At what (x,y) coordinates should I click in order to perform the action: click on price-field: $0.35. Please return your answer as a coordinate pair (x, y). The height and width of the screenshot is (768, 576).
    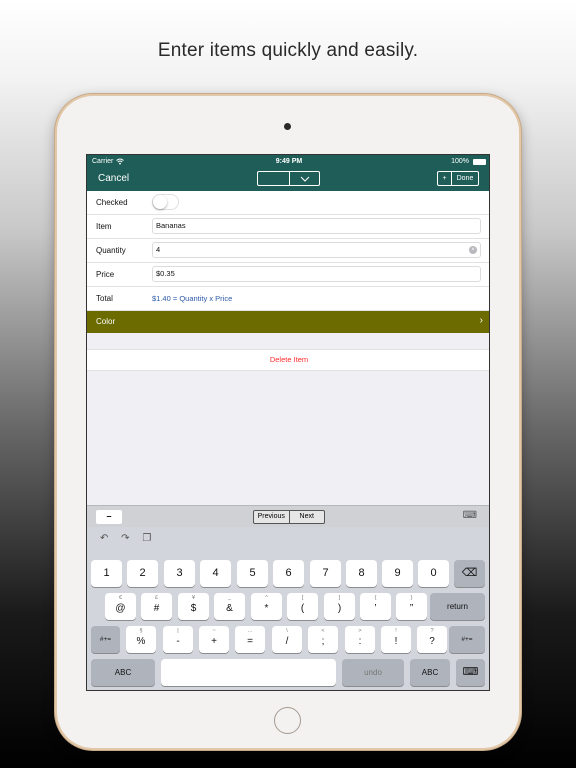
    Looking at the image, I should click on (316, 274).